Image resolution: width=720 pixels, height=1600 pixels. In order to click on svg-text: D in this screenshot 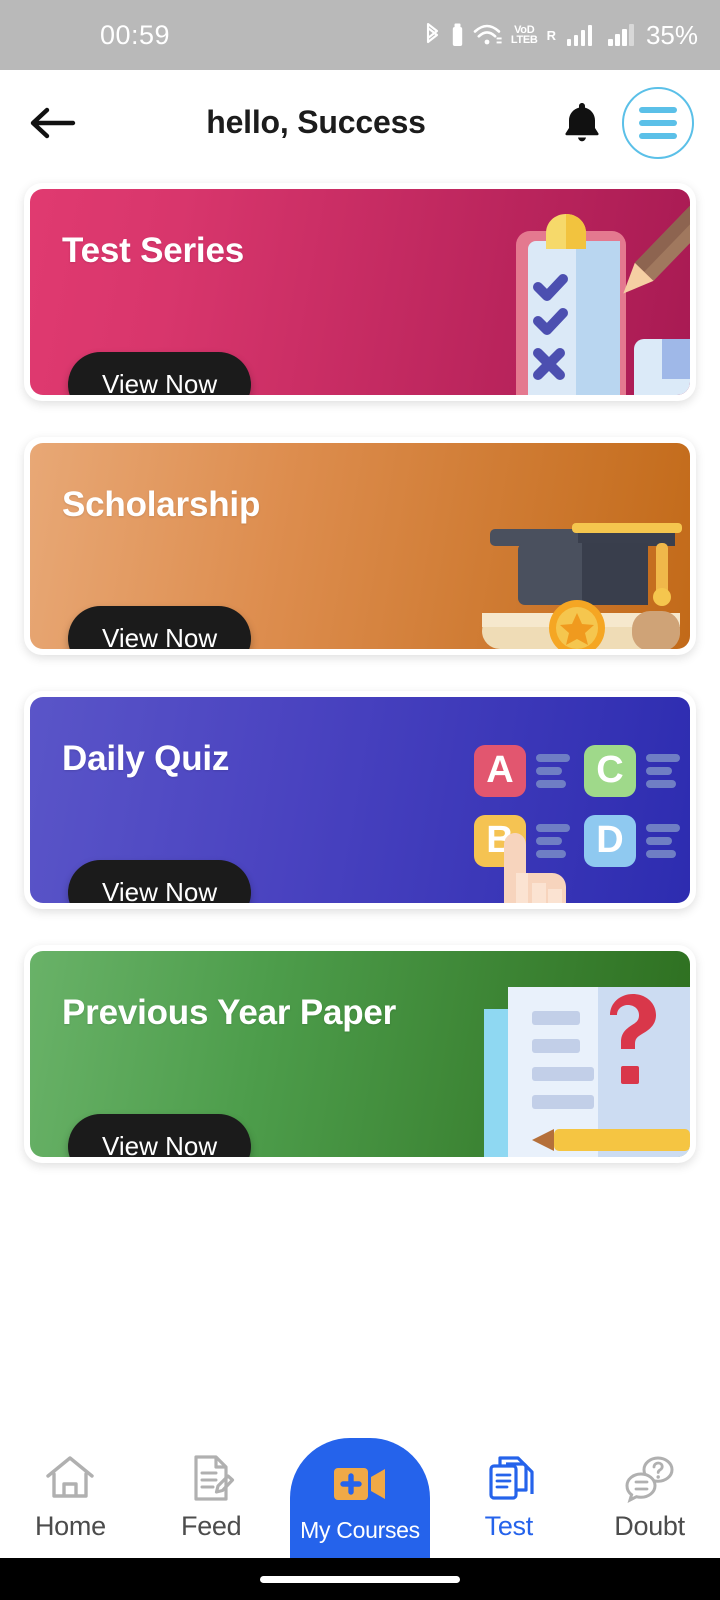, I will do `click(609, 840)`.